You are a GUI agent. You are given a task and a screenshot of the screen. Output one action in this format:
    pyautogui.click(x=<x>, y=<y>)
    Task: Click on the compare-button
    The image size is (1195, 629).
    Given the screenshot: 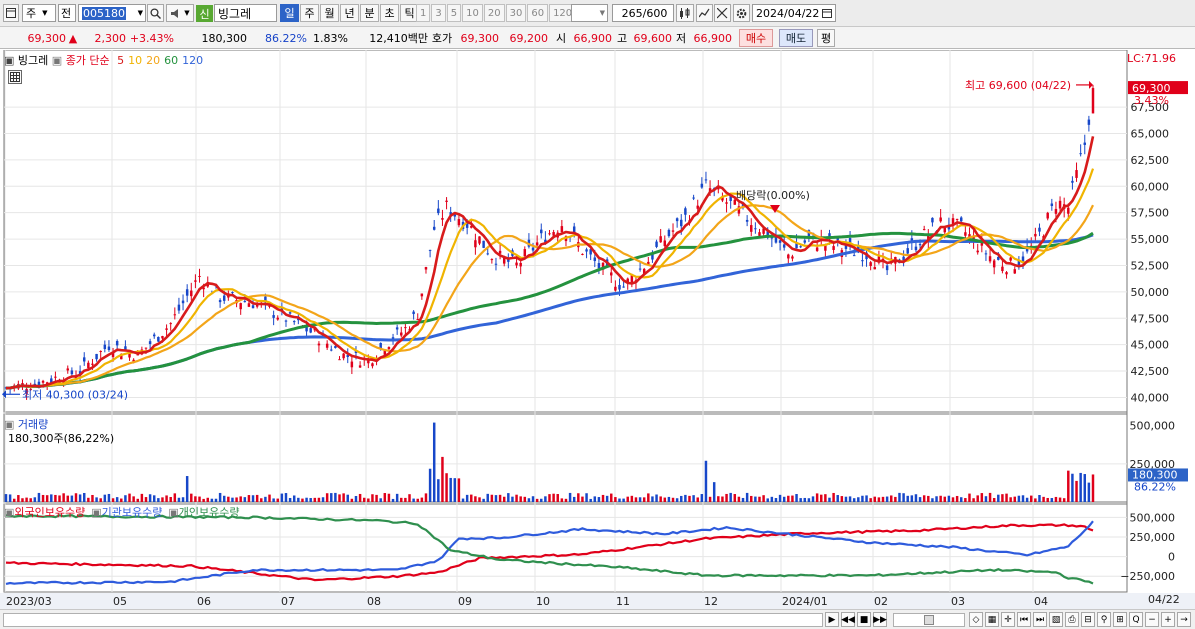 What is the action you would take?
    pyautogui.click(x=722, y=13)
    